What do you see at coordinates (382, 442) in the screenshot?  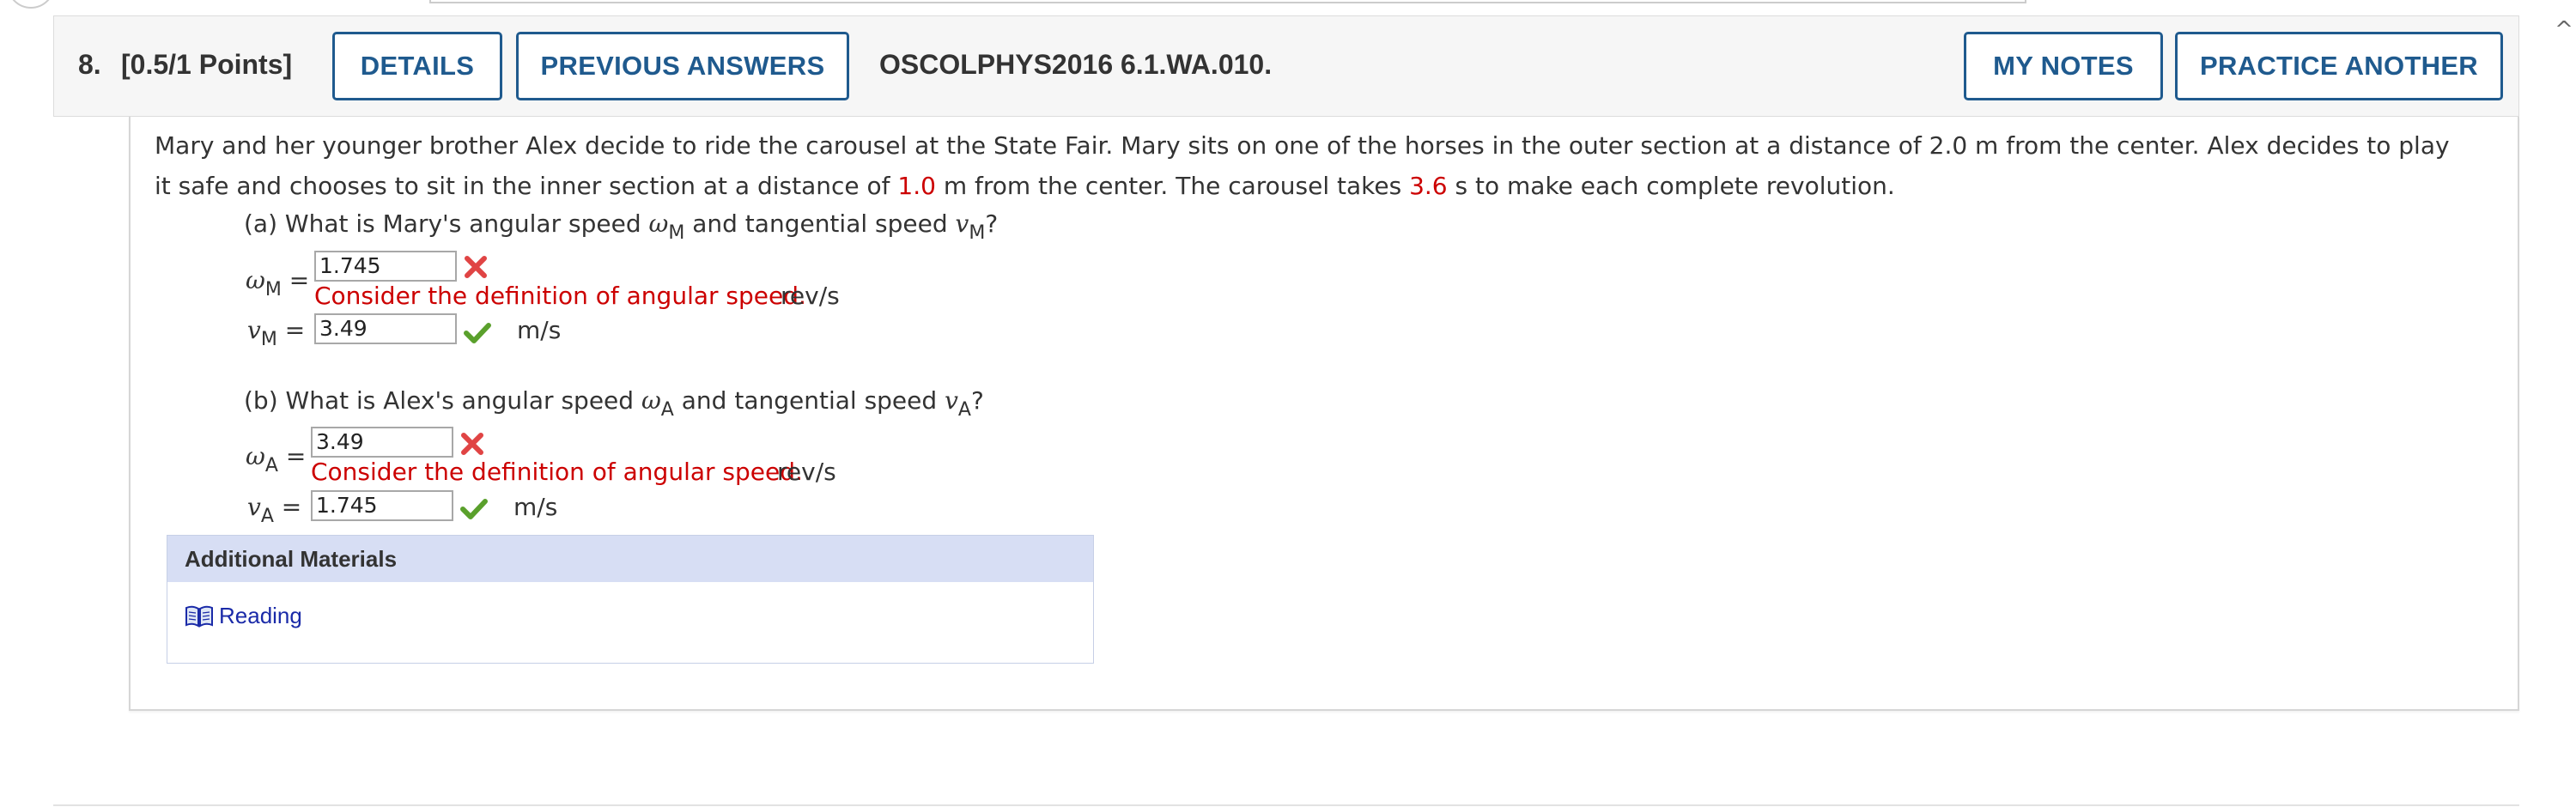 I see `part-b-omega-input: 3.49` at bounding box center [382, 442].